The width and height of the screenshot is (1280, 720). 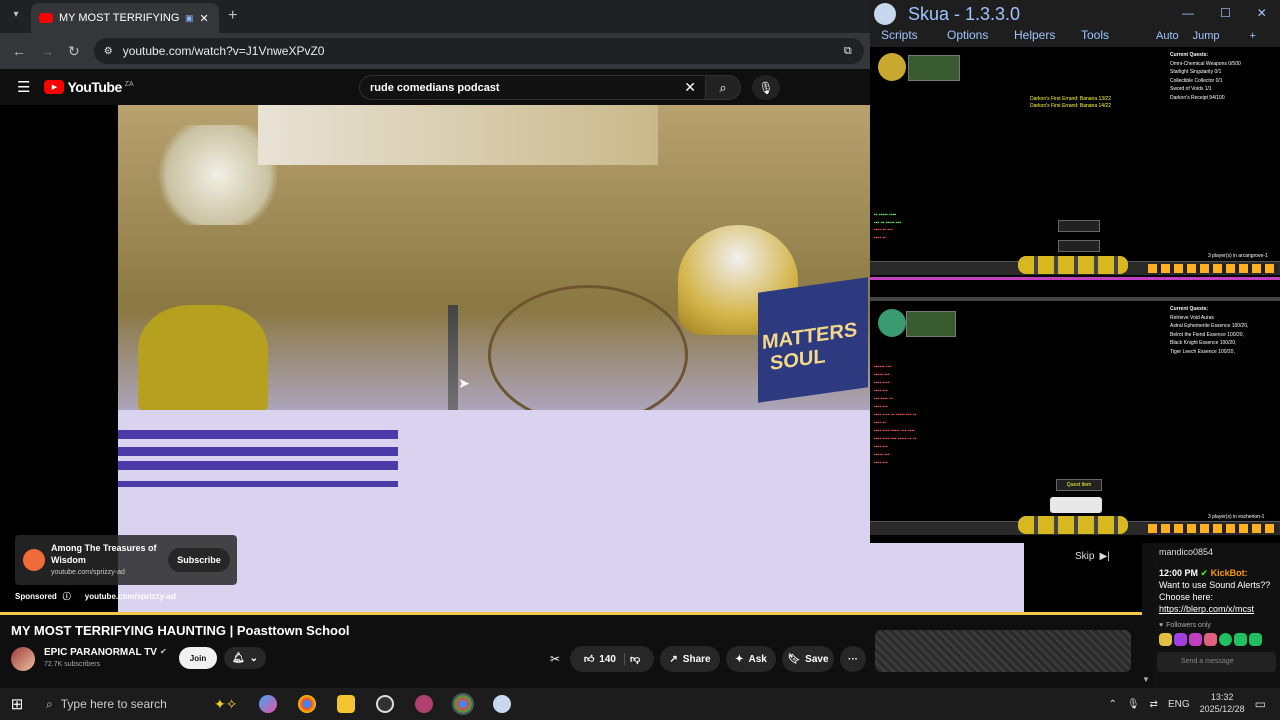 What do you see at coordinates (604, 659) in the screenshot?
I see `like-button: 👍︎ 140` at bounding box center [604, 659].